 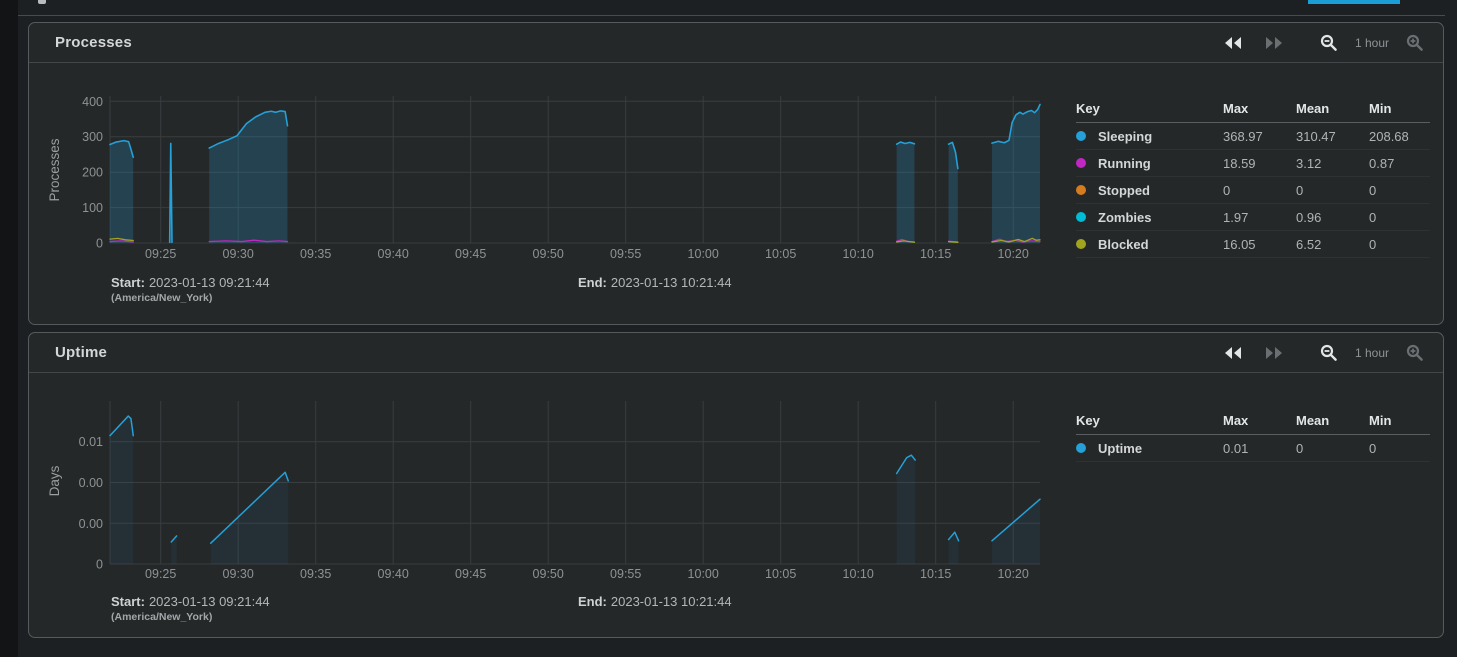 I want to click on series-max-value: 0, so click(x=1227, y=190).